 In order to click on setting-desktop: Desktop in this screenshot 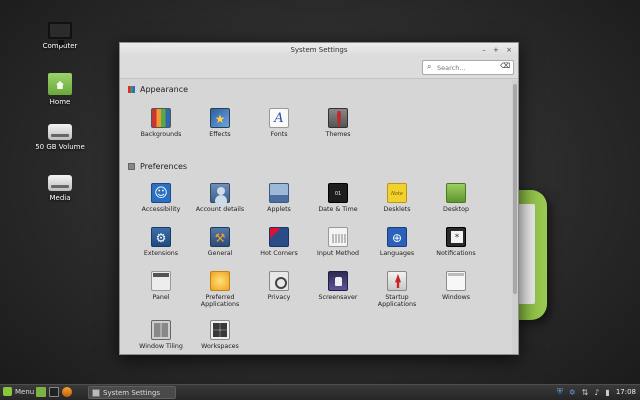, I will do `click(456, 198)`.